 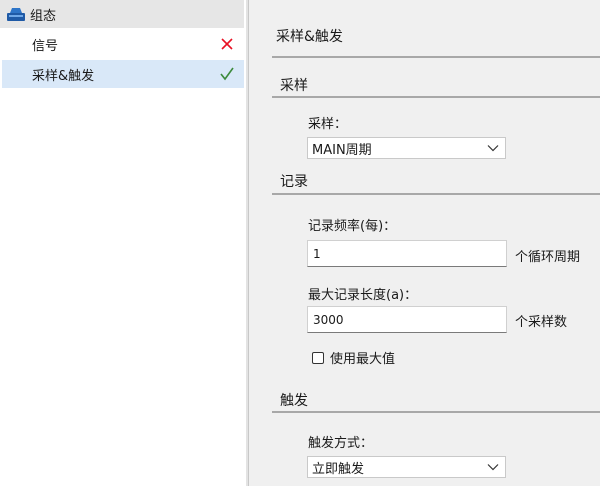 What do you see at coordinates (436, 412) in the screenshot?
I see `trigger-divider` at bounding box center [436, 412].